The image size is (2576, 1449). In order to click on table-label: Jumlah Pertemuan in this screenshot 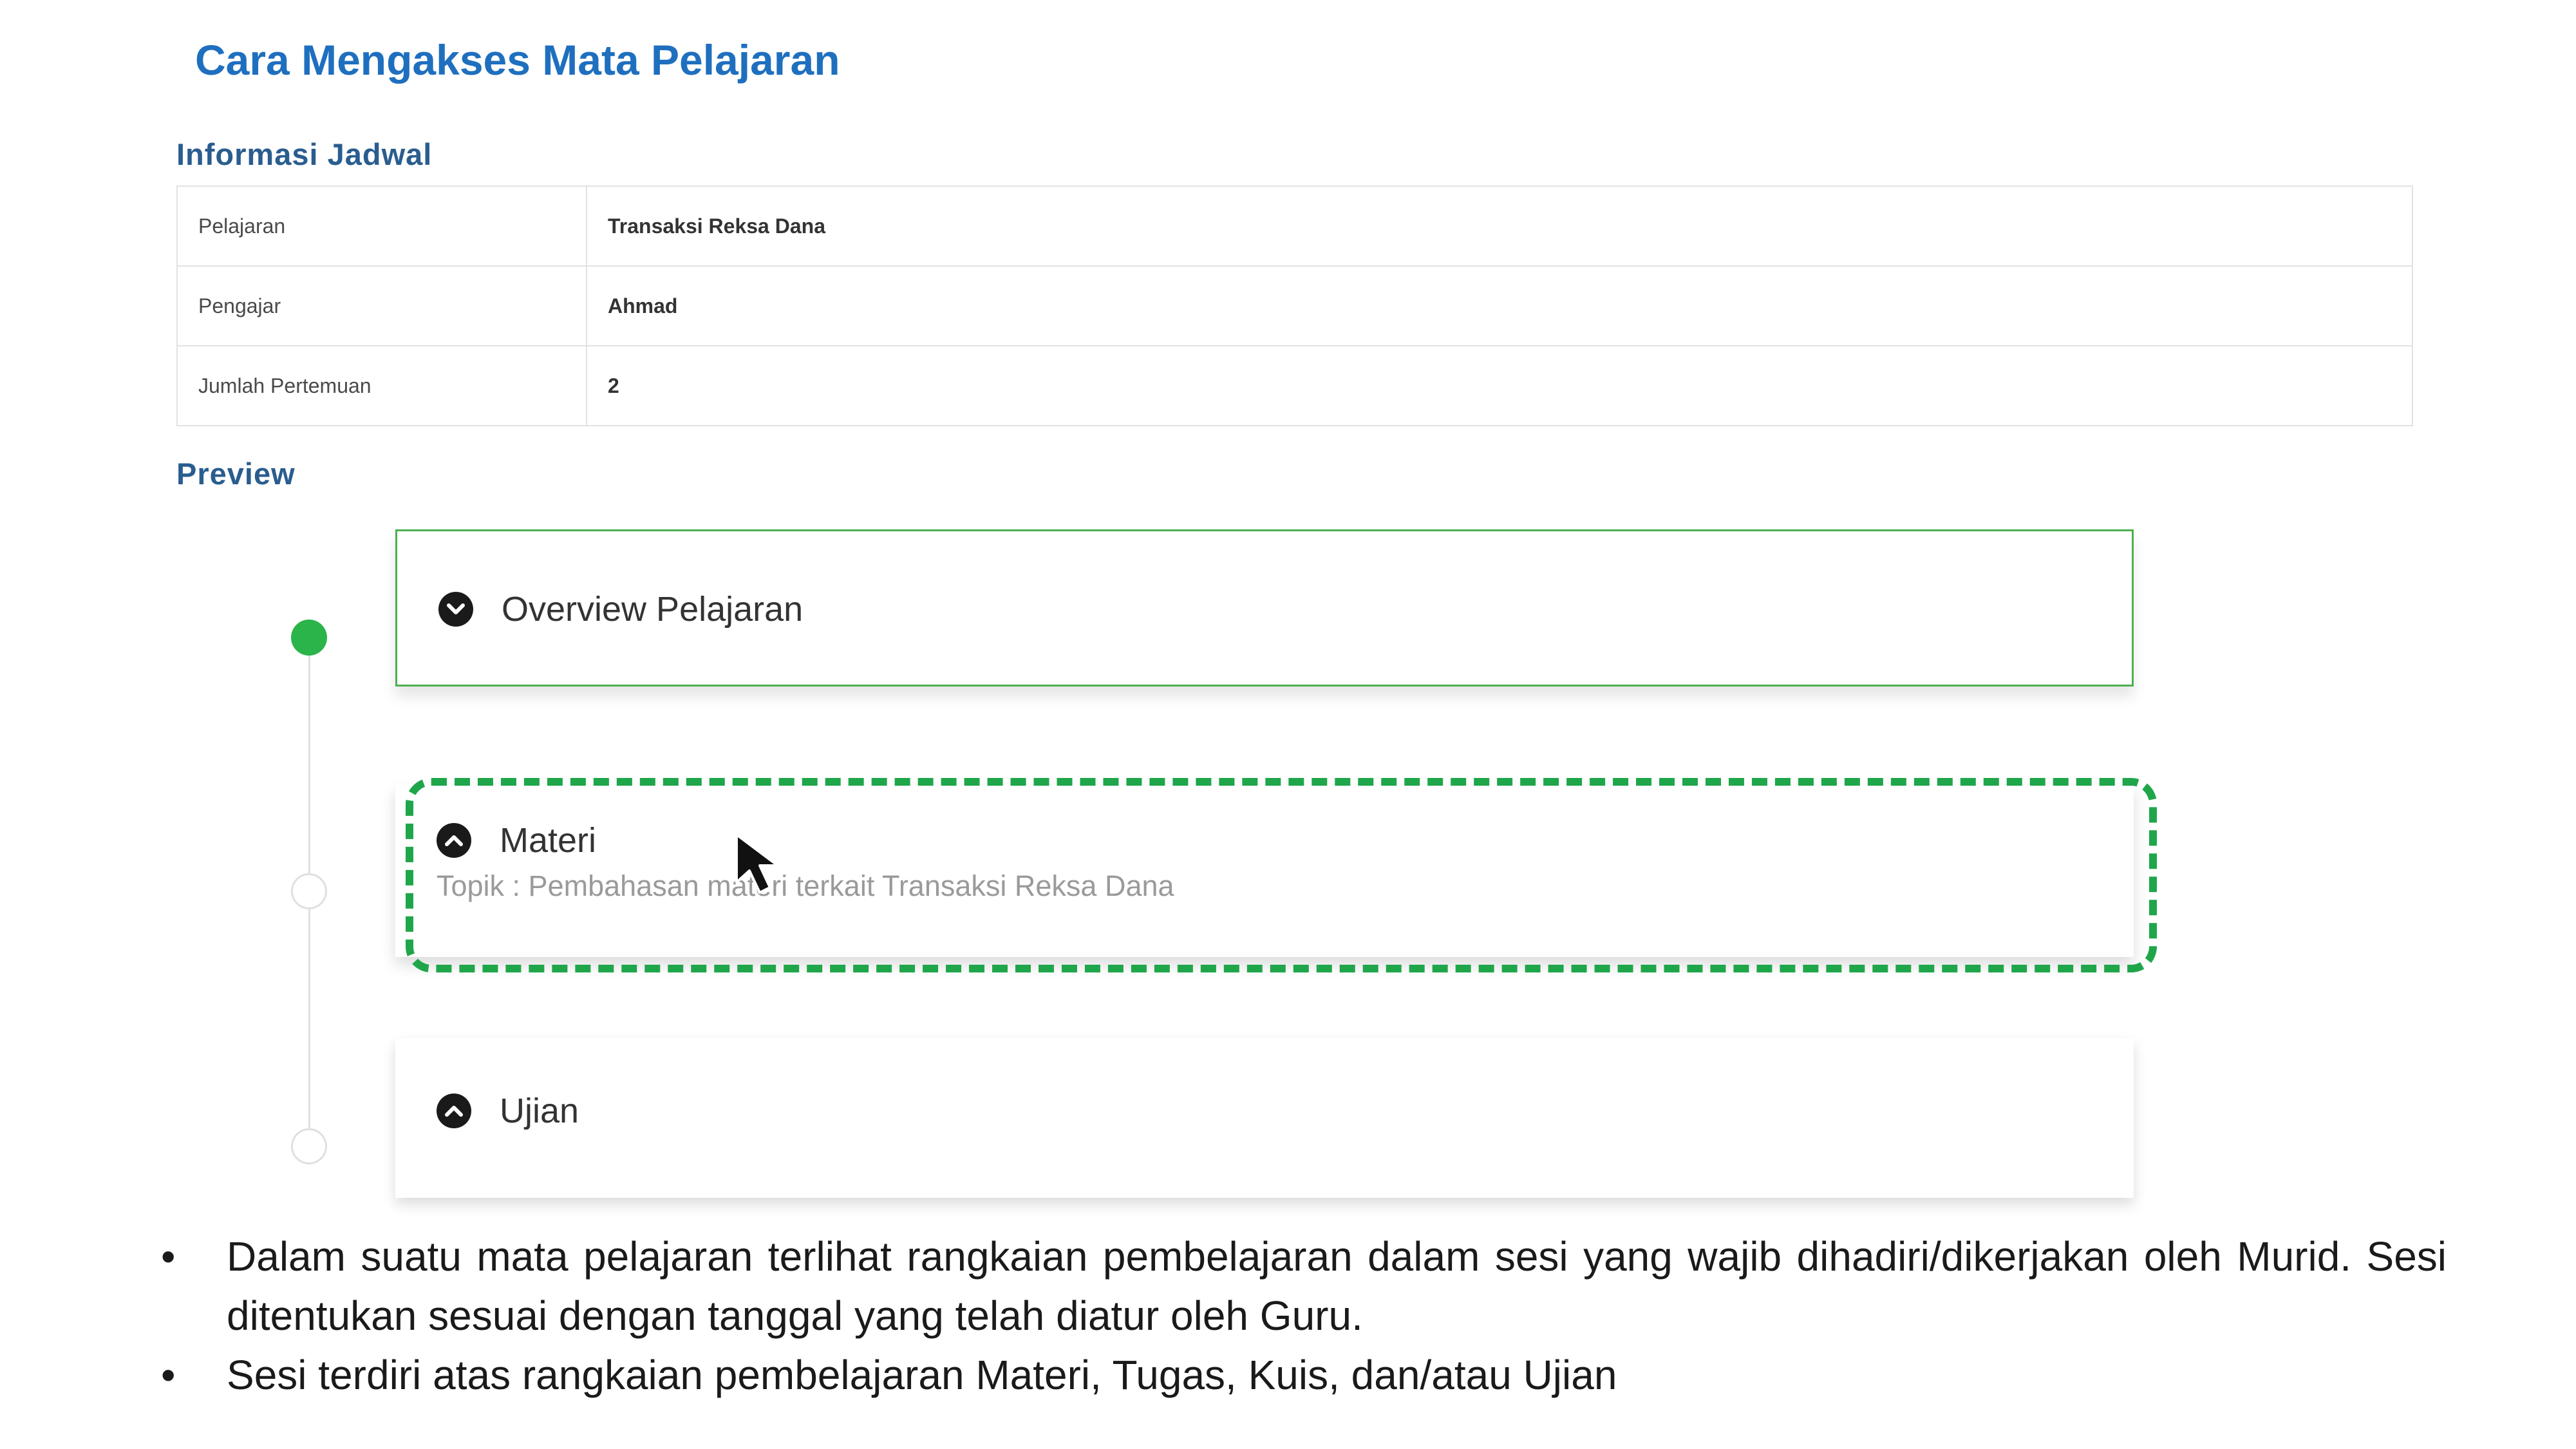, I will do `click(381, 385)`.